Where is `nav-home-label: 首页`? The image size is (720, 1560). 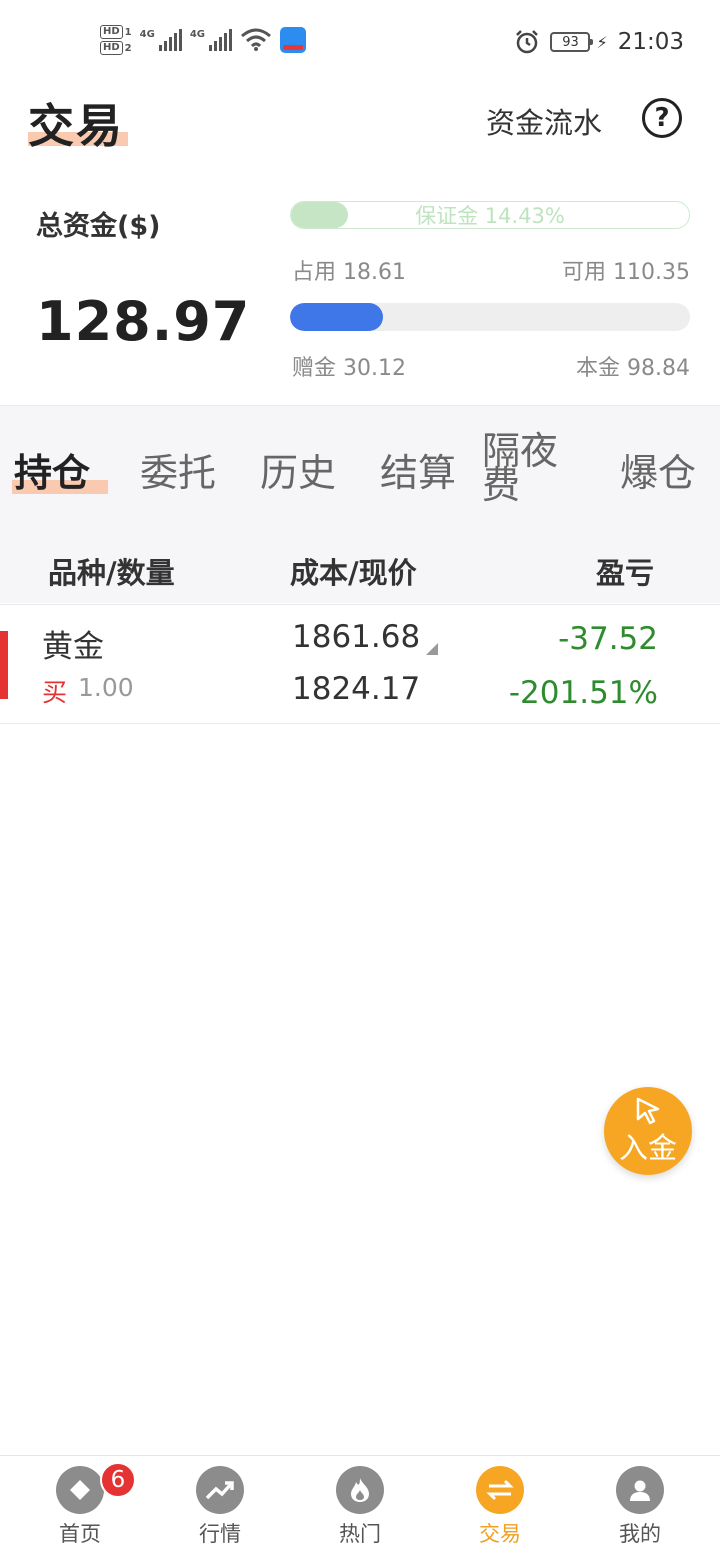
nav-home-label: 首页 is located at coordinates (80, 1534).